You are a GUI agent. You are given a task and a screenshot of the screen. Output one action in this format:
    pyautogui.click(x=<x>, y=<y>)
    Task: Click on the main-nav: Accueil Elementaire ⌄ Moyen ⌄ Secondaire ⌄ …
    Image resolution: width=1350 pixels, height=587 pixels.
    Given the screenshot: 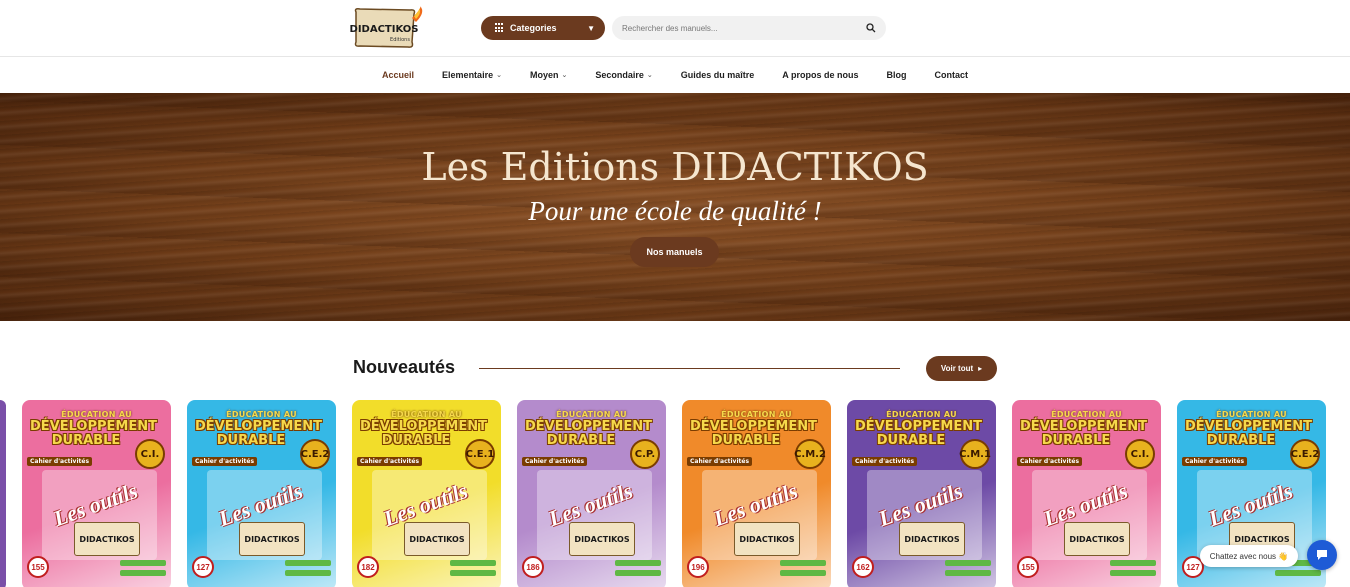 What is the action you would take?
    pyautogui.click(x=675, y=75)
    